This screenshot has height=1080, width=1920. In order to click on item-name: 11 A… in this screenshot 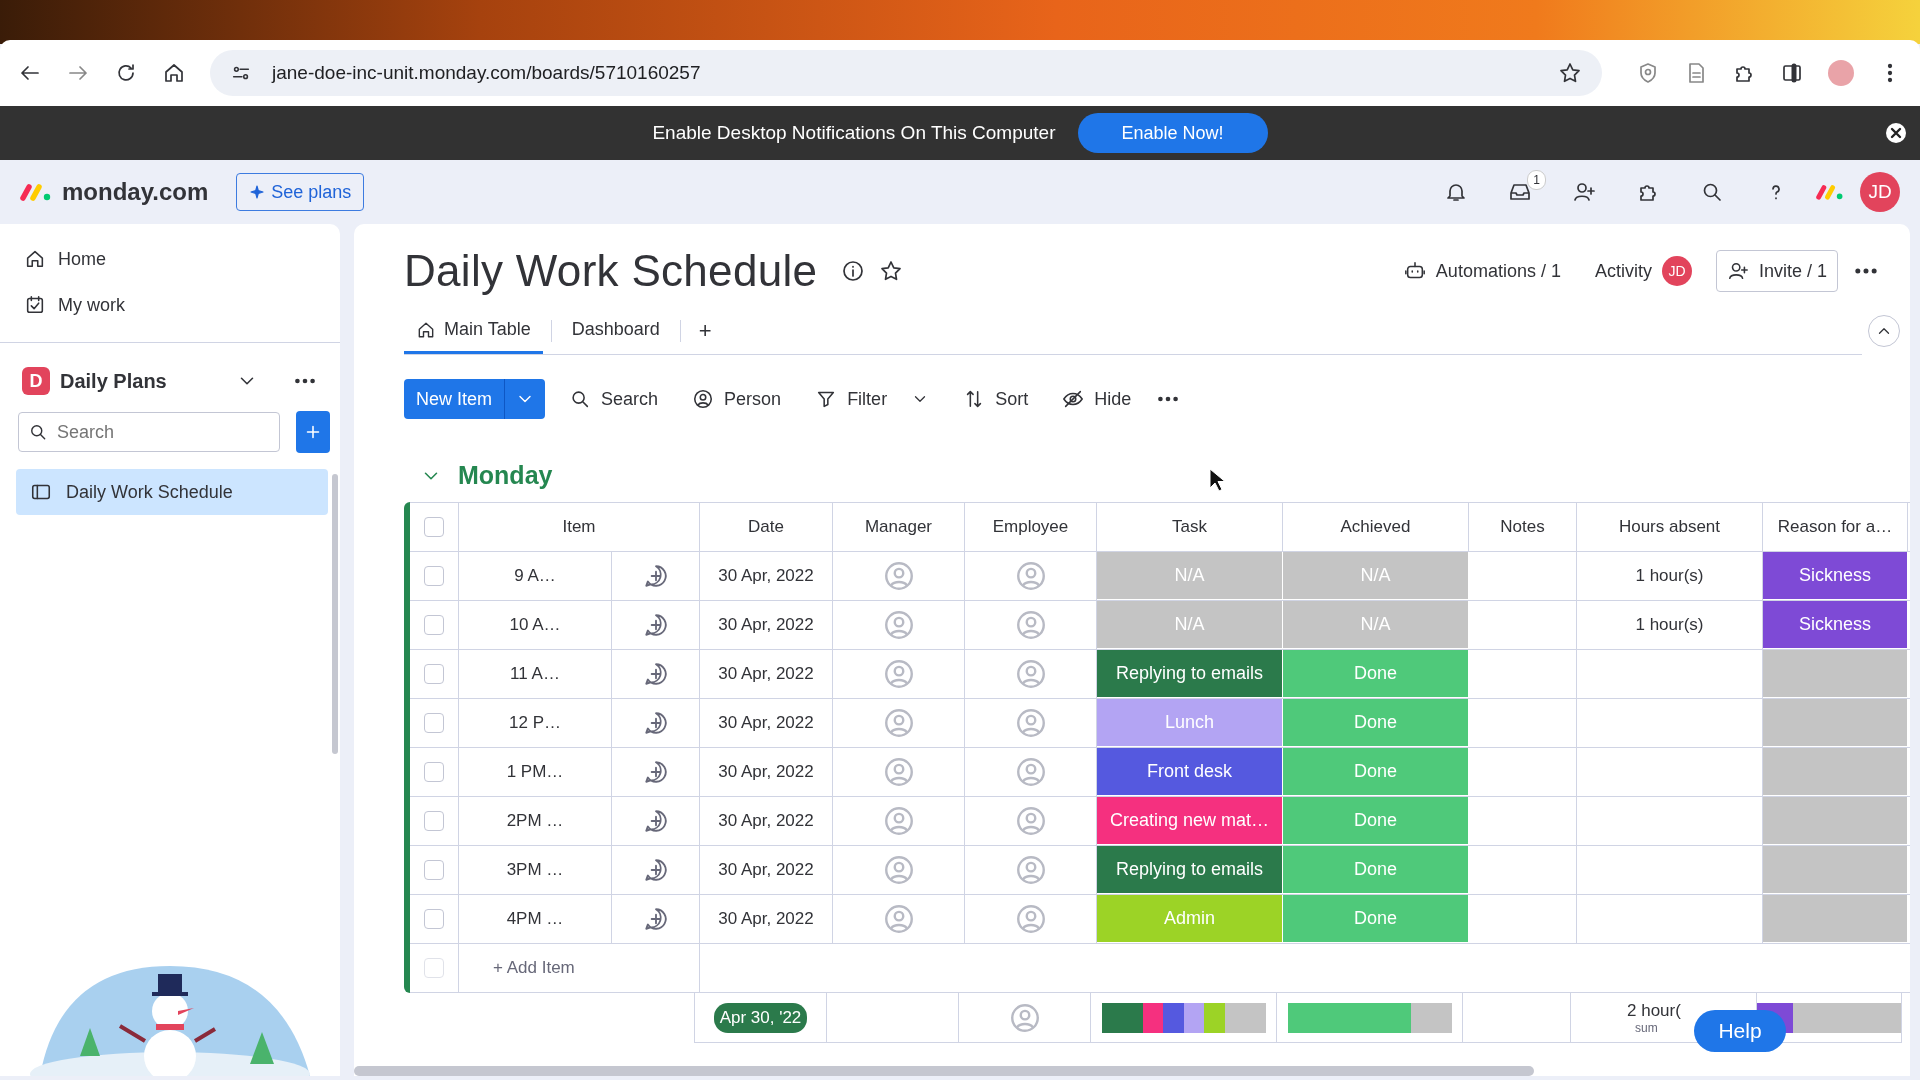, I will do `click(535, 674)`.